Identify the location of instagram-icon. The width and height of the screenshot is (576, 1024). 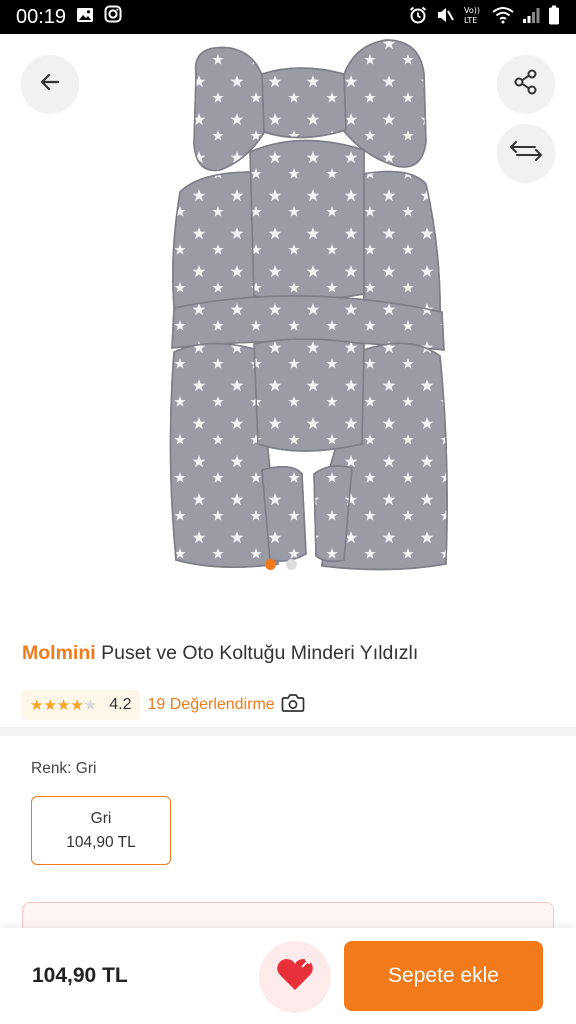
(113, 17).